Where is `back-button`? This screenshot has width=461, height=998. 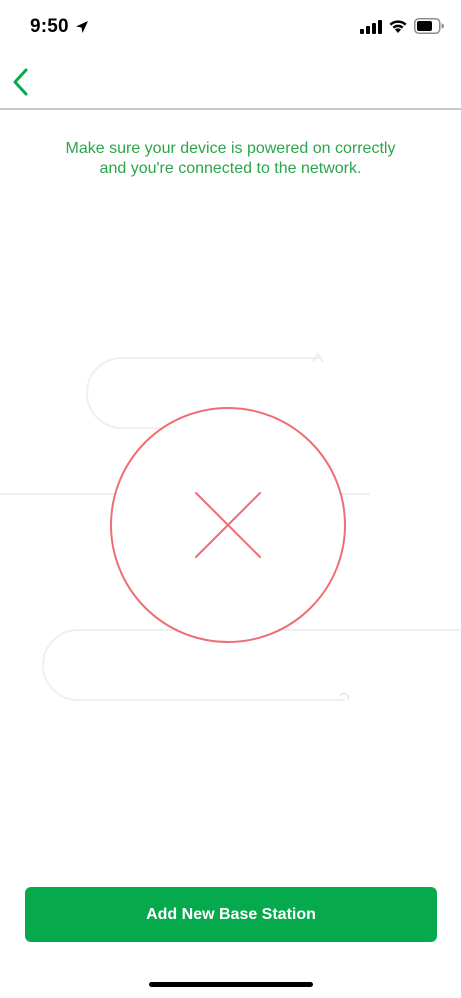
back-button is located at coordinates (24, 82).